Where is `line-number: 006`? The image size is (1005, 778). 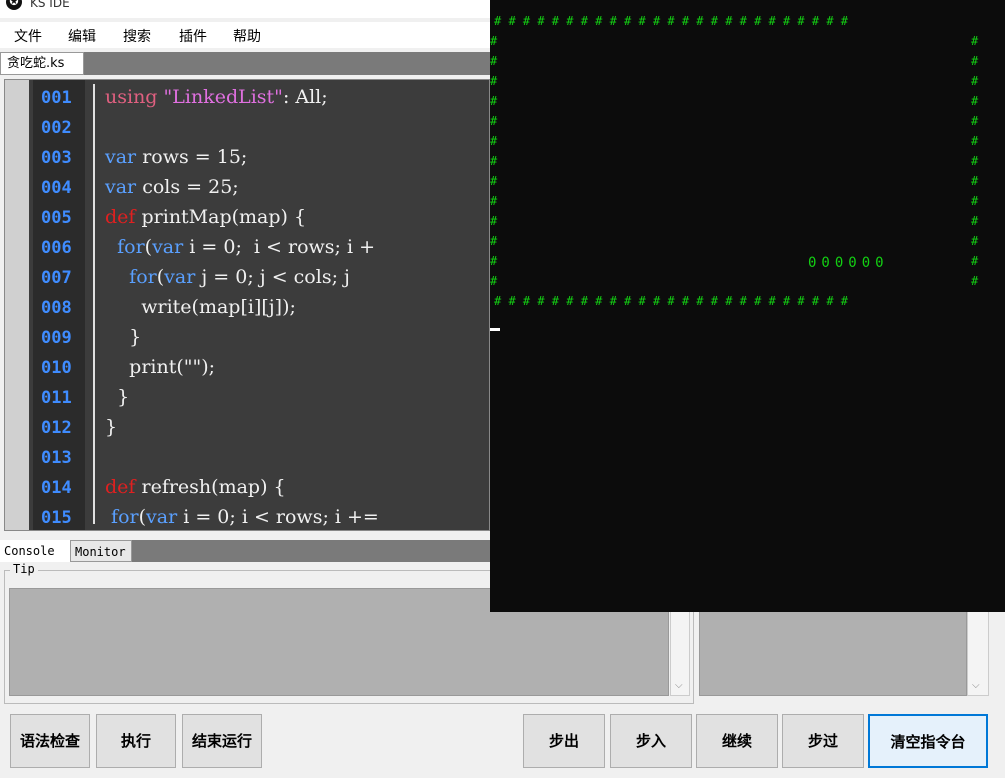
line-number: 006 is located at coordinates (56, 248).